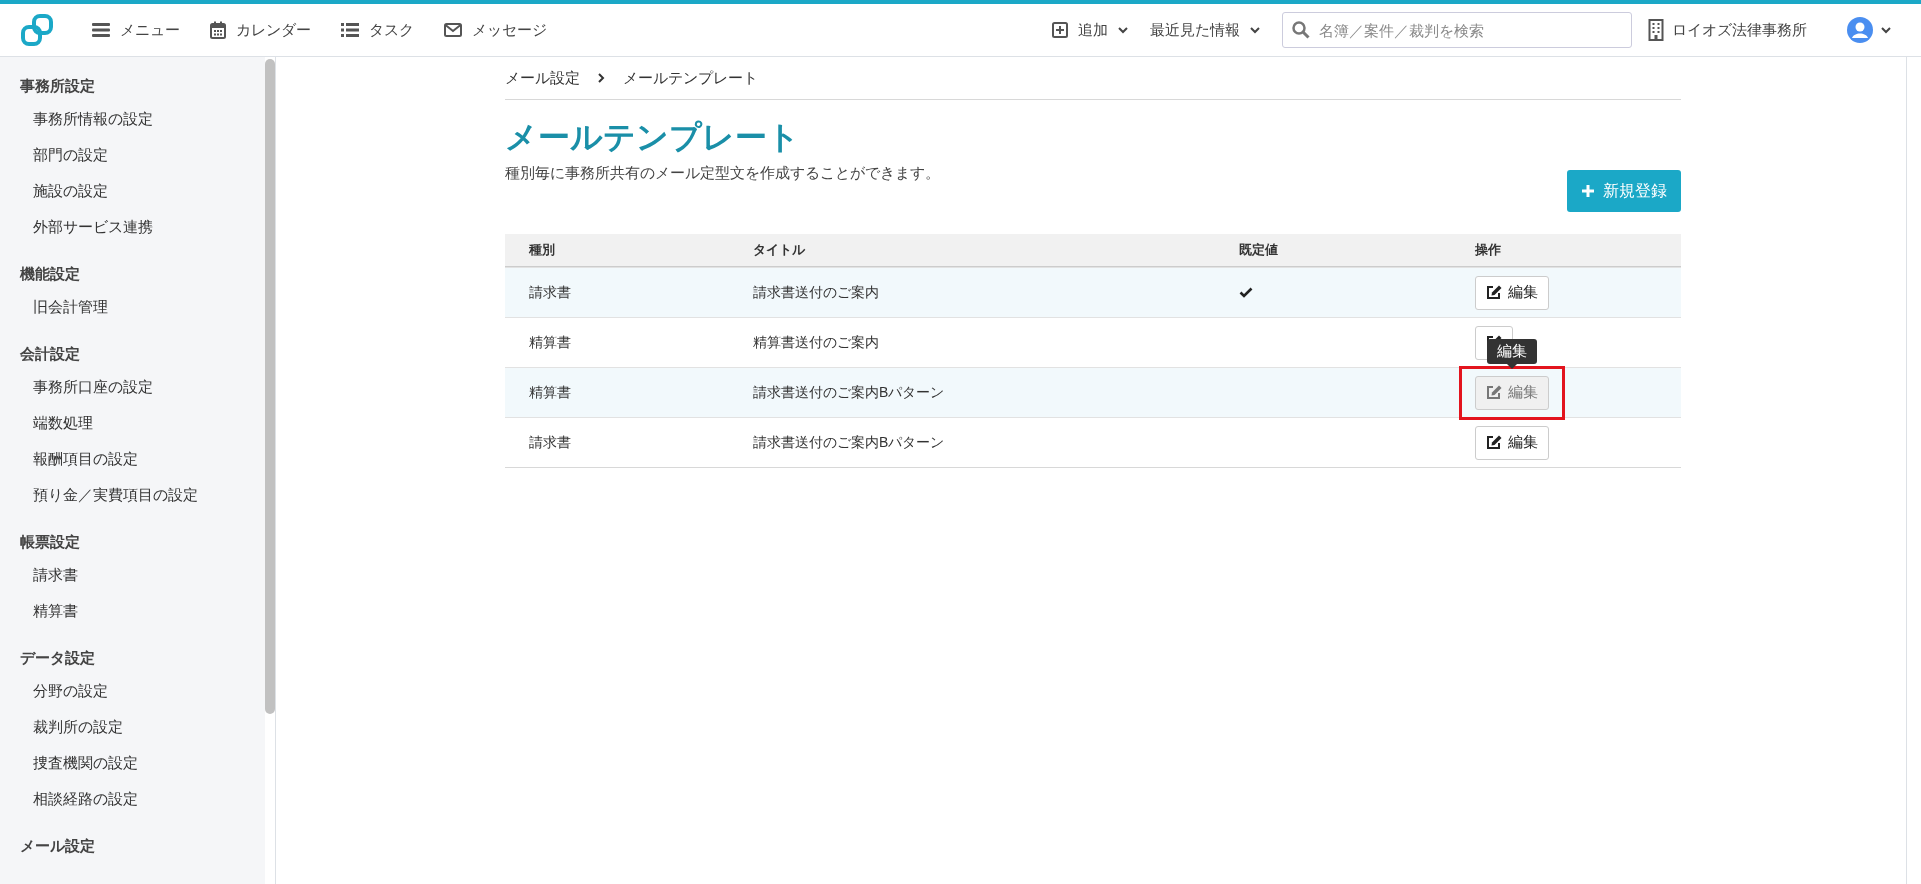 The height and width of the screenshot is (884, 1921). What do you see at coordinates (57, 658) in the screenshot?
I see `section-heading: データ設定` at bounding box center [57, 658].